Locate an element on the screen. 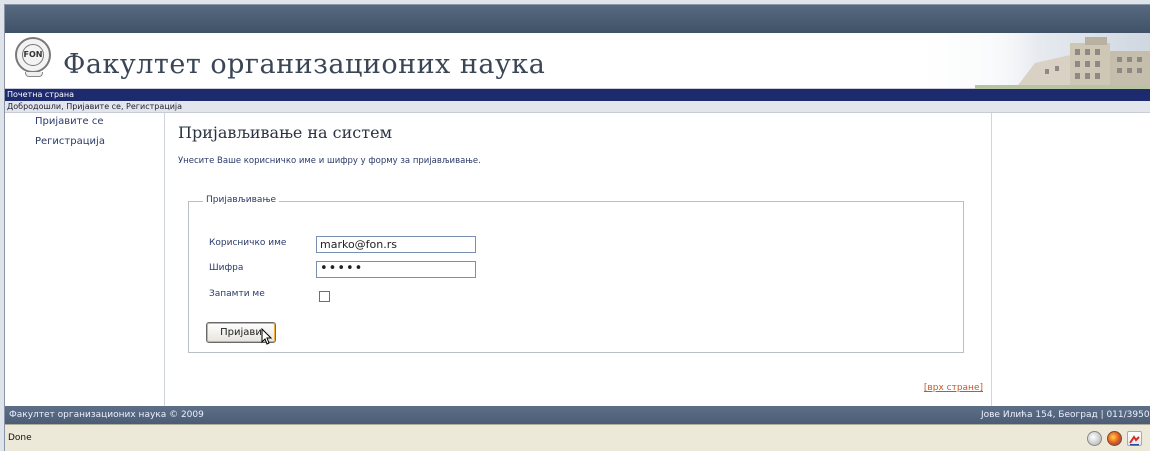 The height and width of the screenshot is (451, 1150). addon-glyph-icon is located at coordinates (1134, 440).